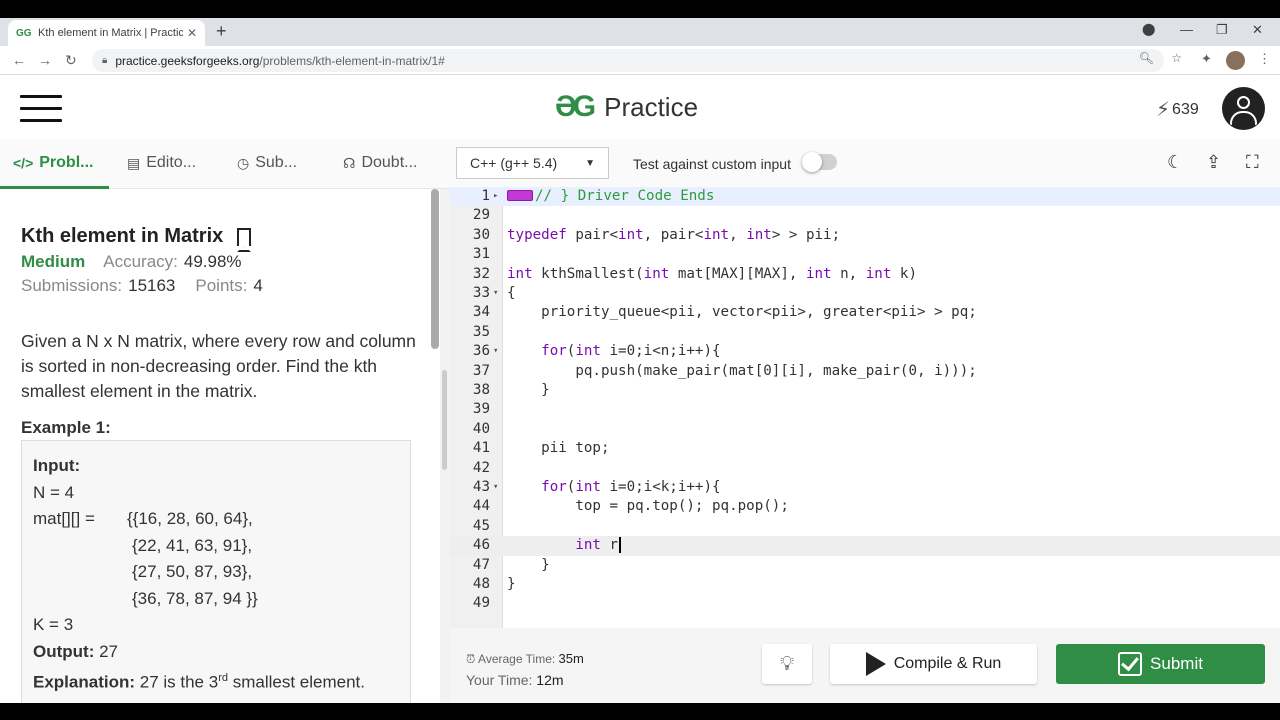 The height and width of the screenshot is (720, 1280). Describe the element at coordinates (865, 506) in the screenshot. I see `code-line: 44 top = pq.top(); pq.pop();` at that location.